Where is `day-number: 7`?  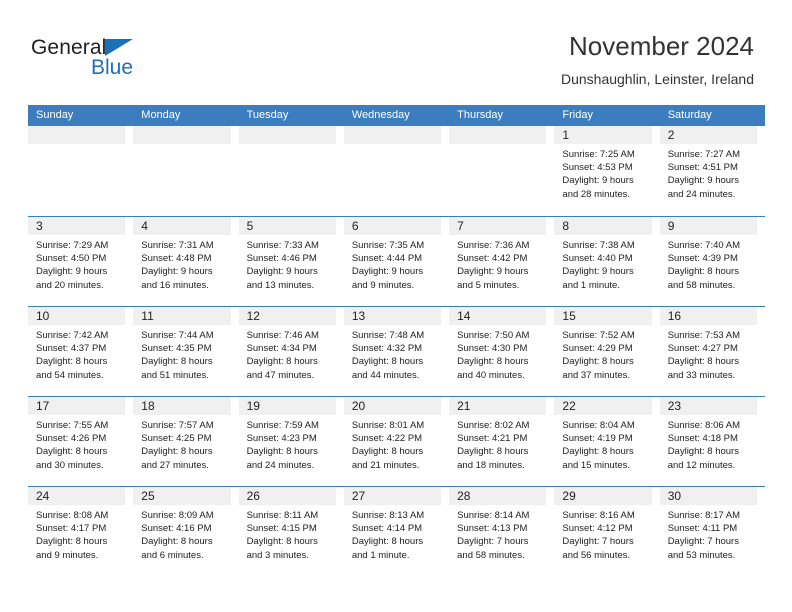
day-number: 7 is located at coordinates (498, 226).